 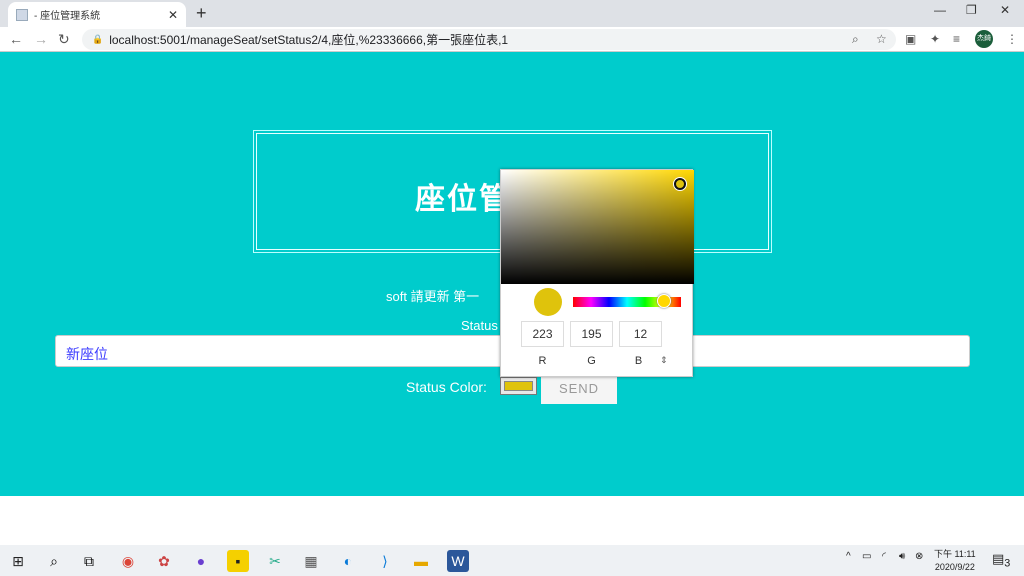 I want to click on tab-bar: - 座位管理系統 ✕ + — ❐ ✕, so click(x=512, y=13).